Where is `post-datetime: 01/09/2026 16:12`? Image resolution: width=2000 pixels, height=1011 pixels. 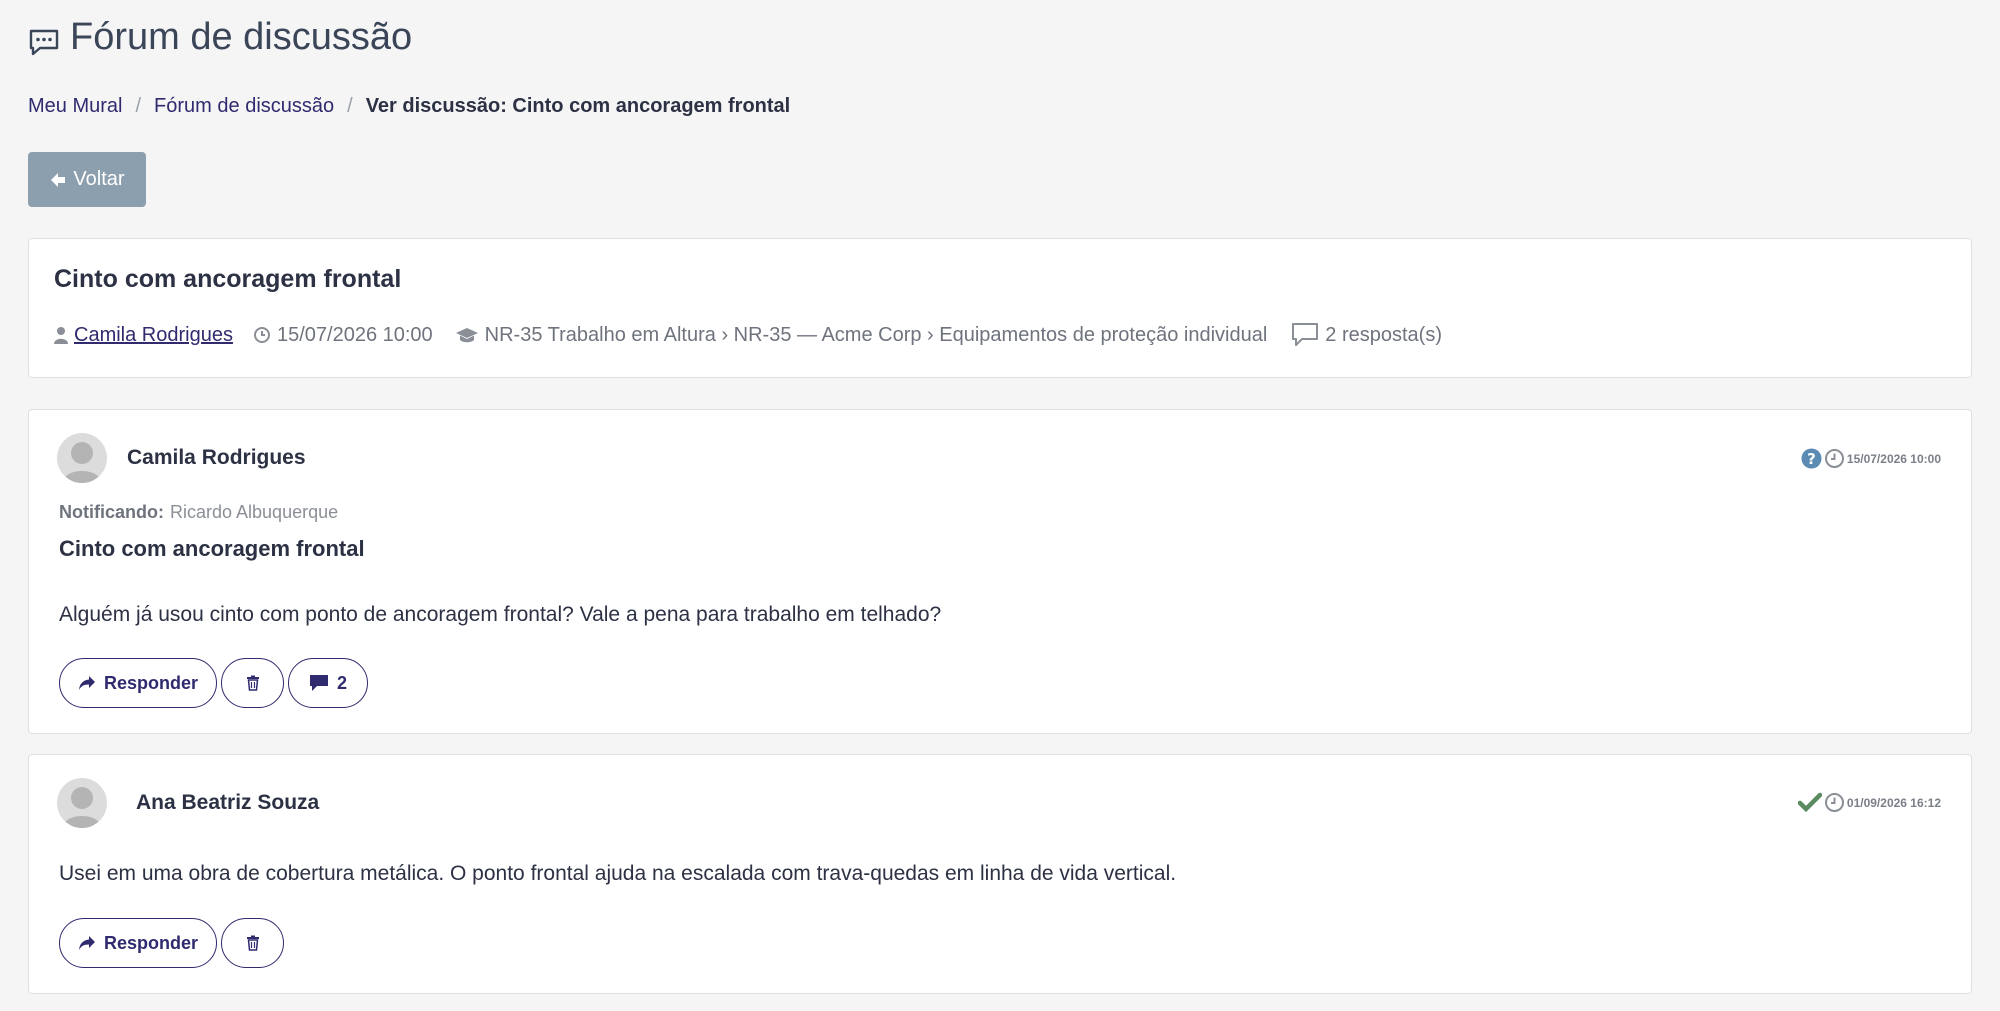
post-datetime: 01/09/2026 16:12 is located at coordinates (1893, 802).